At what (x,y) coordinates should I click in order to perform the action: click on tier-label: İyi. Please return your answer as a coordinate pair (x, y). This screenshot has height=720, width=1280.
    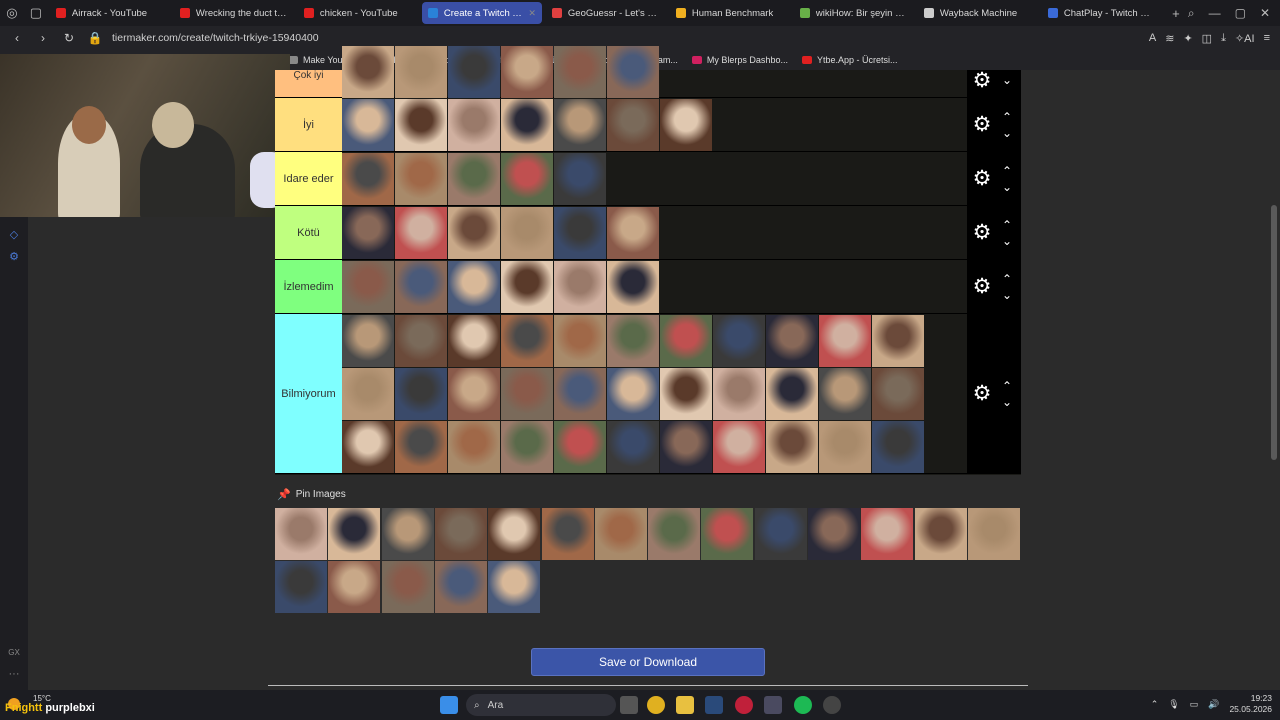
    Looking at the image, I should click on (308, 124).